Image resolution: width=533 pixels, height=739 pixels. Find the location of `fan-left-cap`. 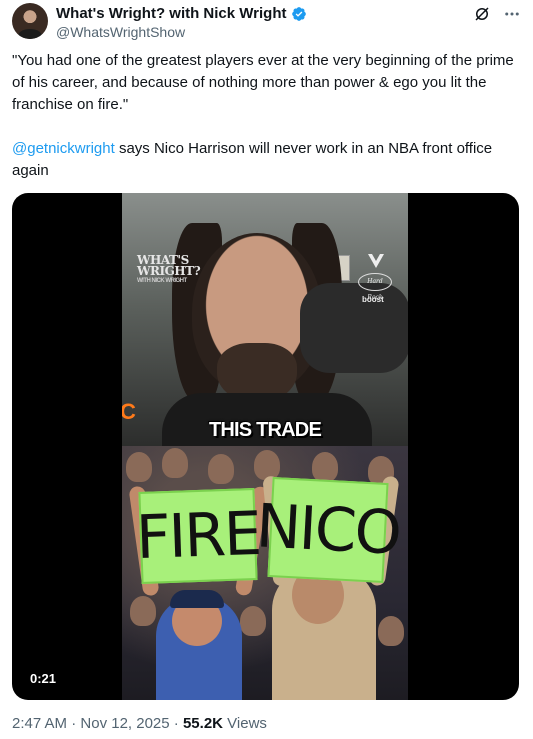

fan-left-cap is located at coordinates (197, 599).